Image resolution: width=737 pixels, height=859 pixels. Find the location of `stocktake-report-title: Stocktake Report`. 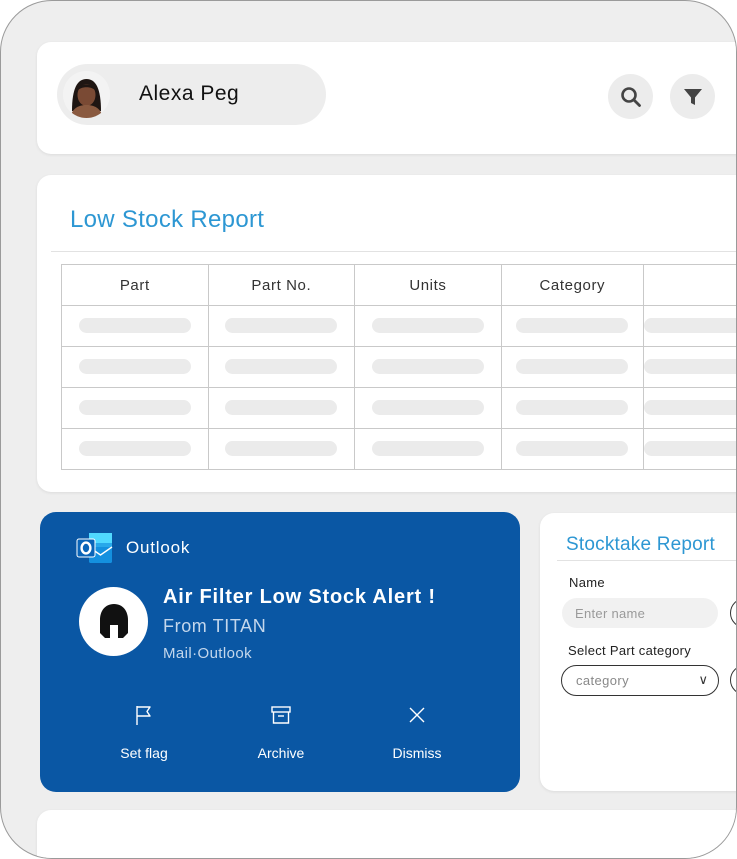

stocktake-report-title: Stocktake Report is located at coordinates (640, 544).